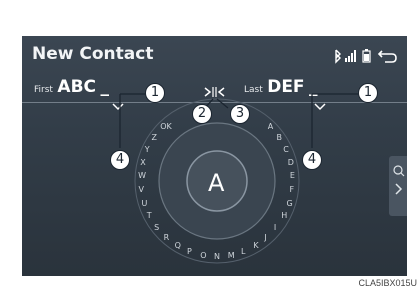 This screenshot has width=419, height=290. Describe the element at coordinates (202, 114) in the screenshot. I see `callout-2: 2` at that location.